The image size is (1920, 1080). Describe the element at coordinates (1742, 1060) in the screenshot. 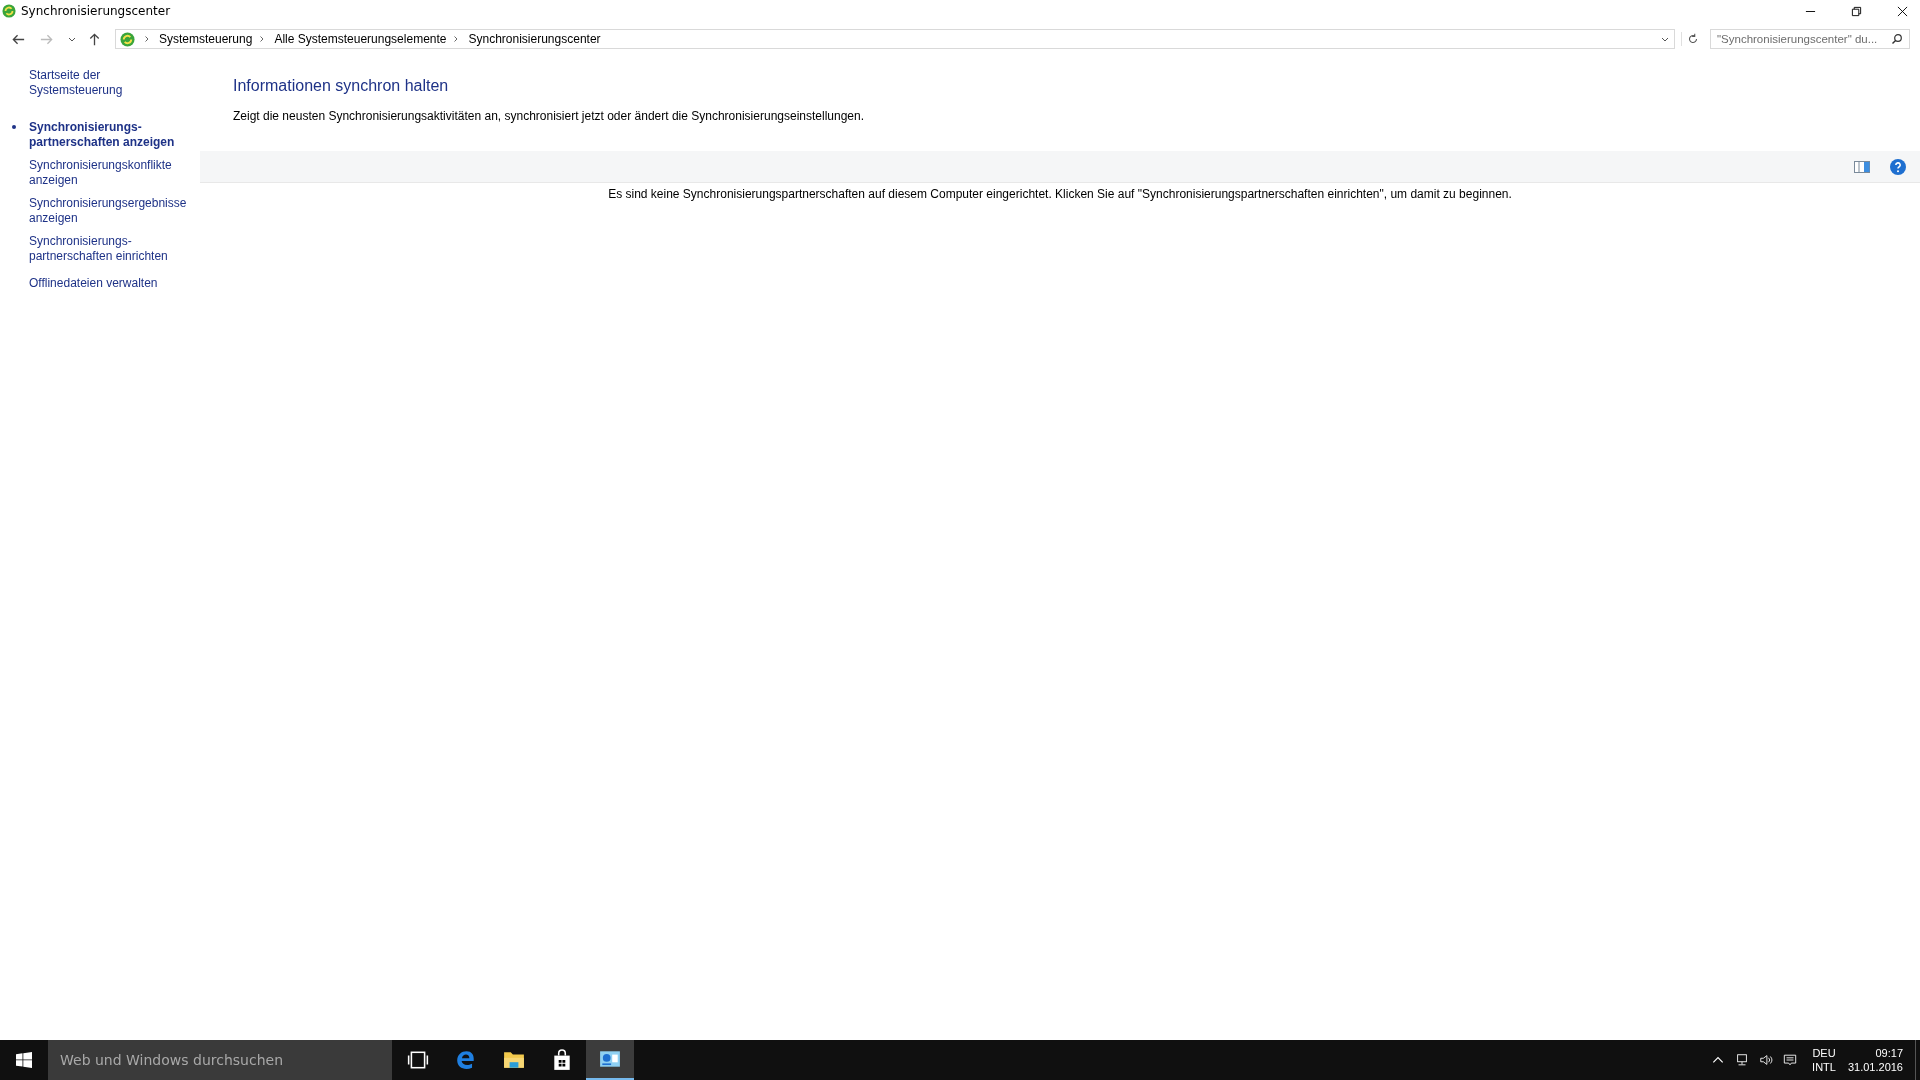

I see `network-icon` at that location.